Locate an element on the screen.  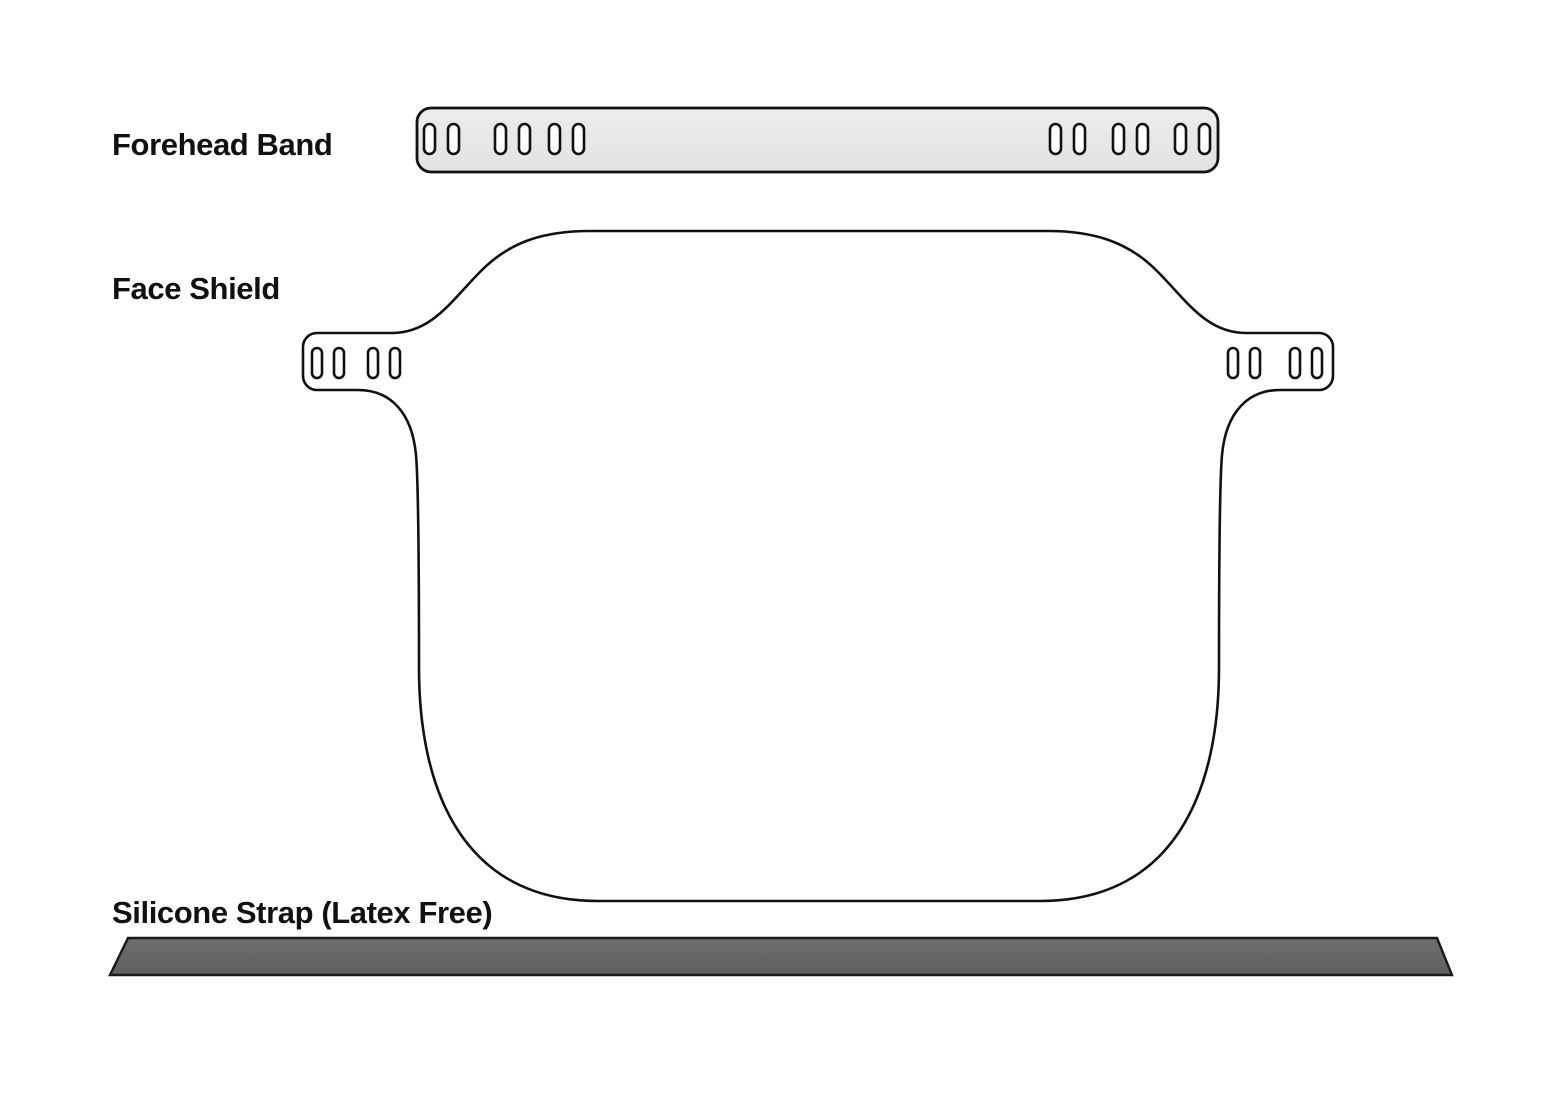
forehead-band-left-slots is located at coordinates (504, 139).